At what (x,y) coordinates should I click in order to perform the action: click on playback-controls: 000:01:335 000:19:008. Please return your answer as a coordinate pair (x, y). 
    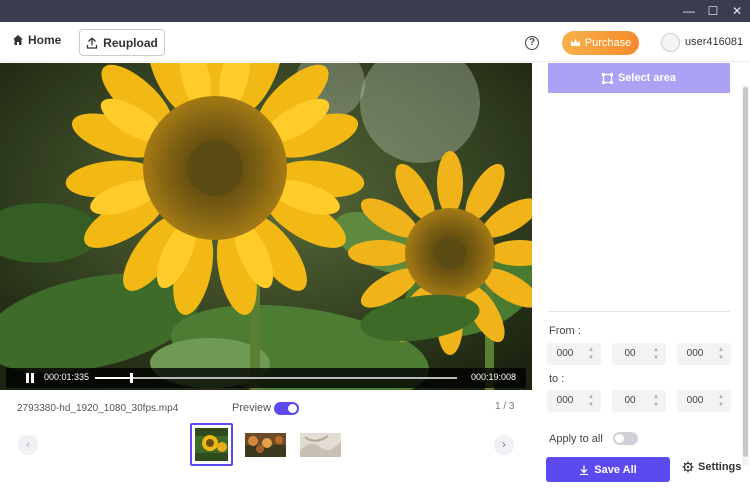
    Looking at the image, I should click on (266, 378).